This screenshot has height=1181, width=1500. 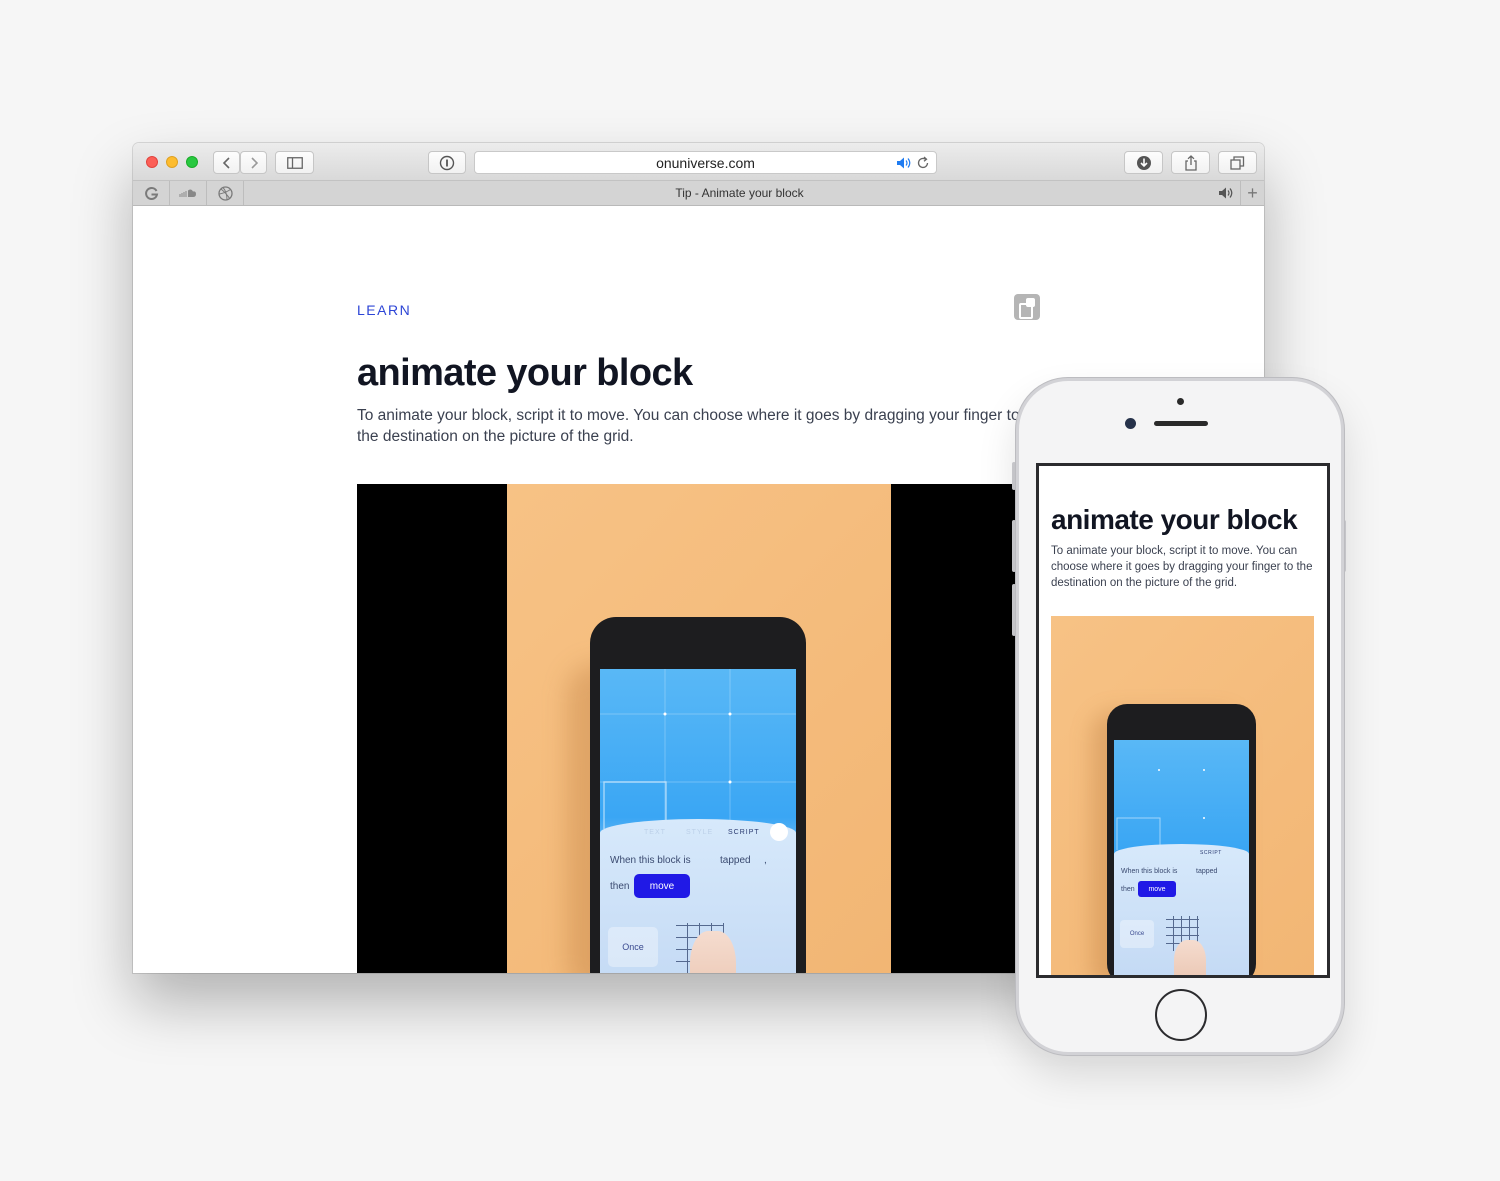 I want to click on video-tab-style: STYLE, so click(x=700, y=832).